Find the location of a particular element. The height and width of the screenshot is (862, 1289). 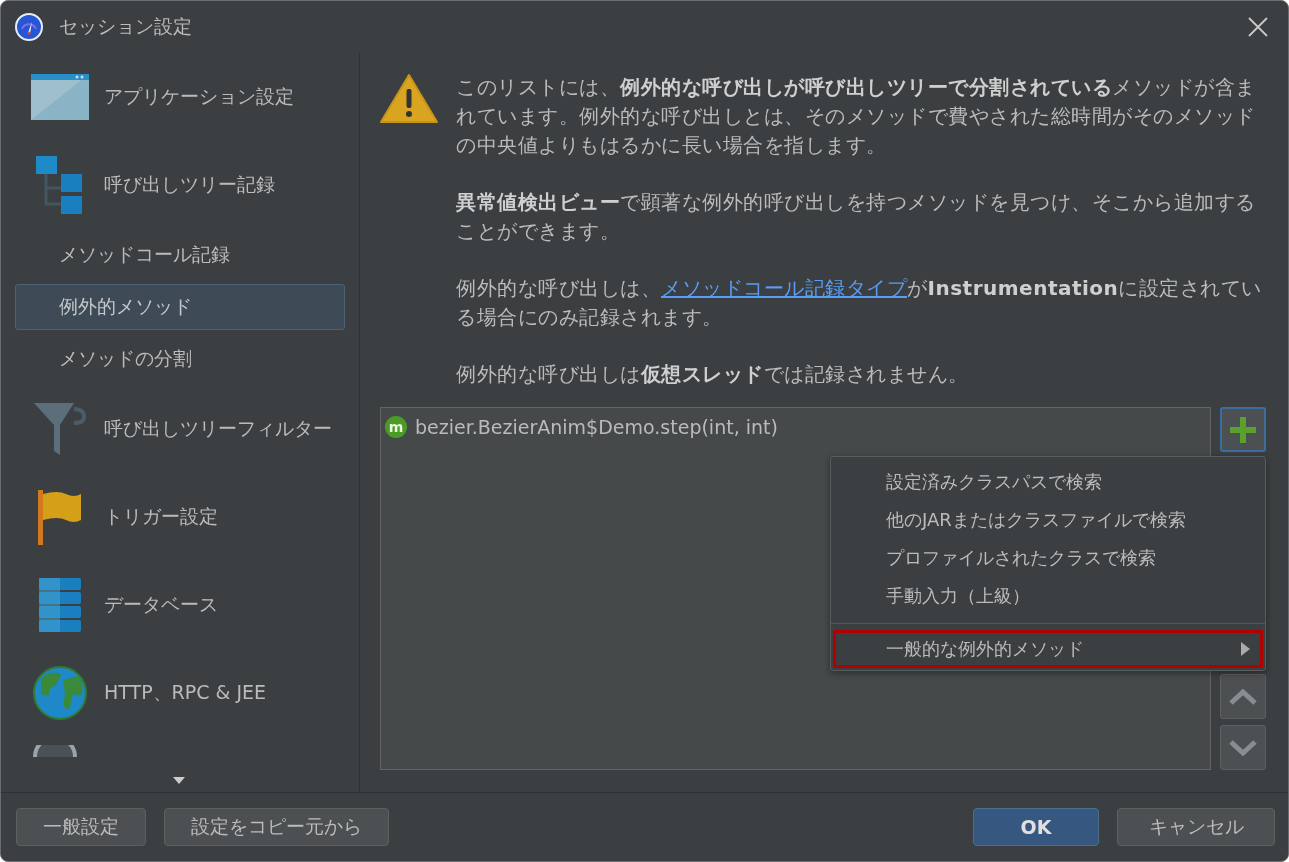

plus-icon is located at coordinates (1243, 429).